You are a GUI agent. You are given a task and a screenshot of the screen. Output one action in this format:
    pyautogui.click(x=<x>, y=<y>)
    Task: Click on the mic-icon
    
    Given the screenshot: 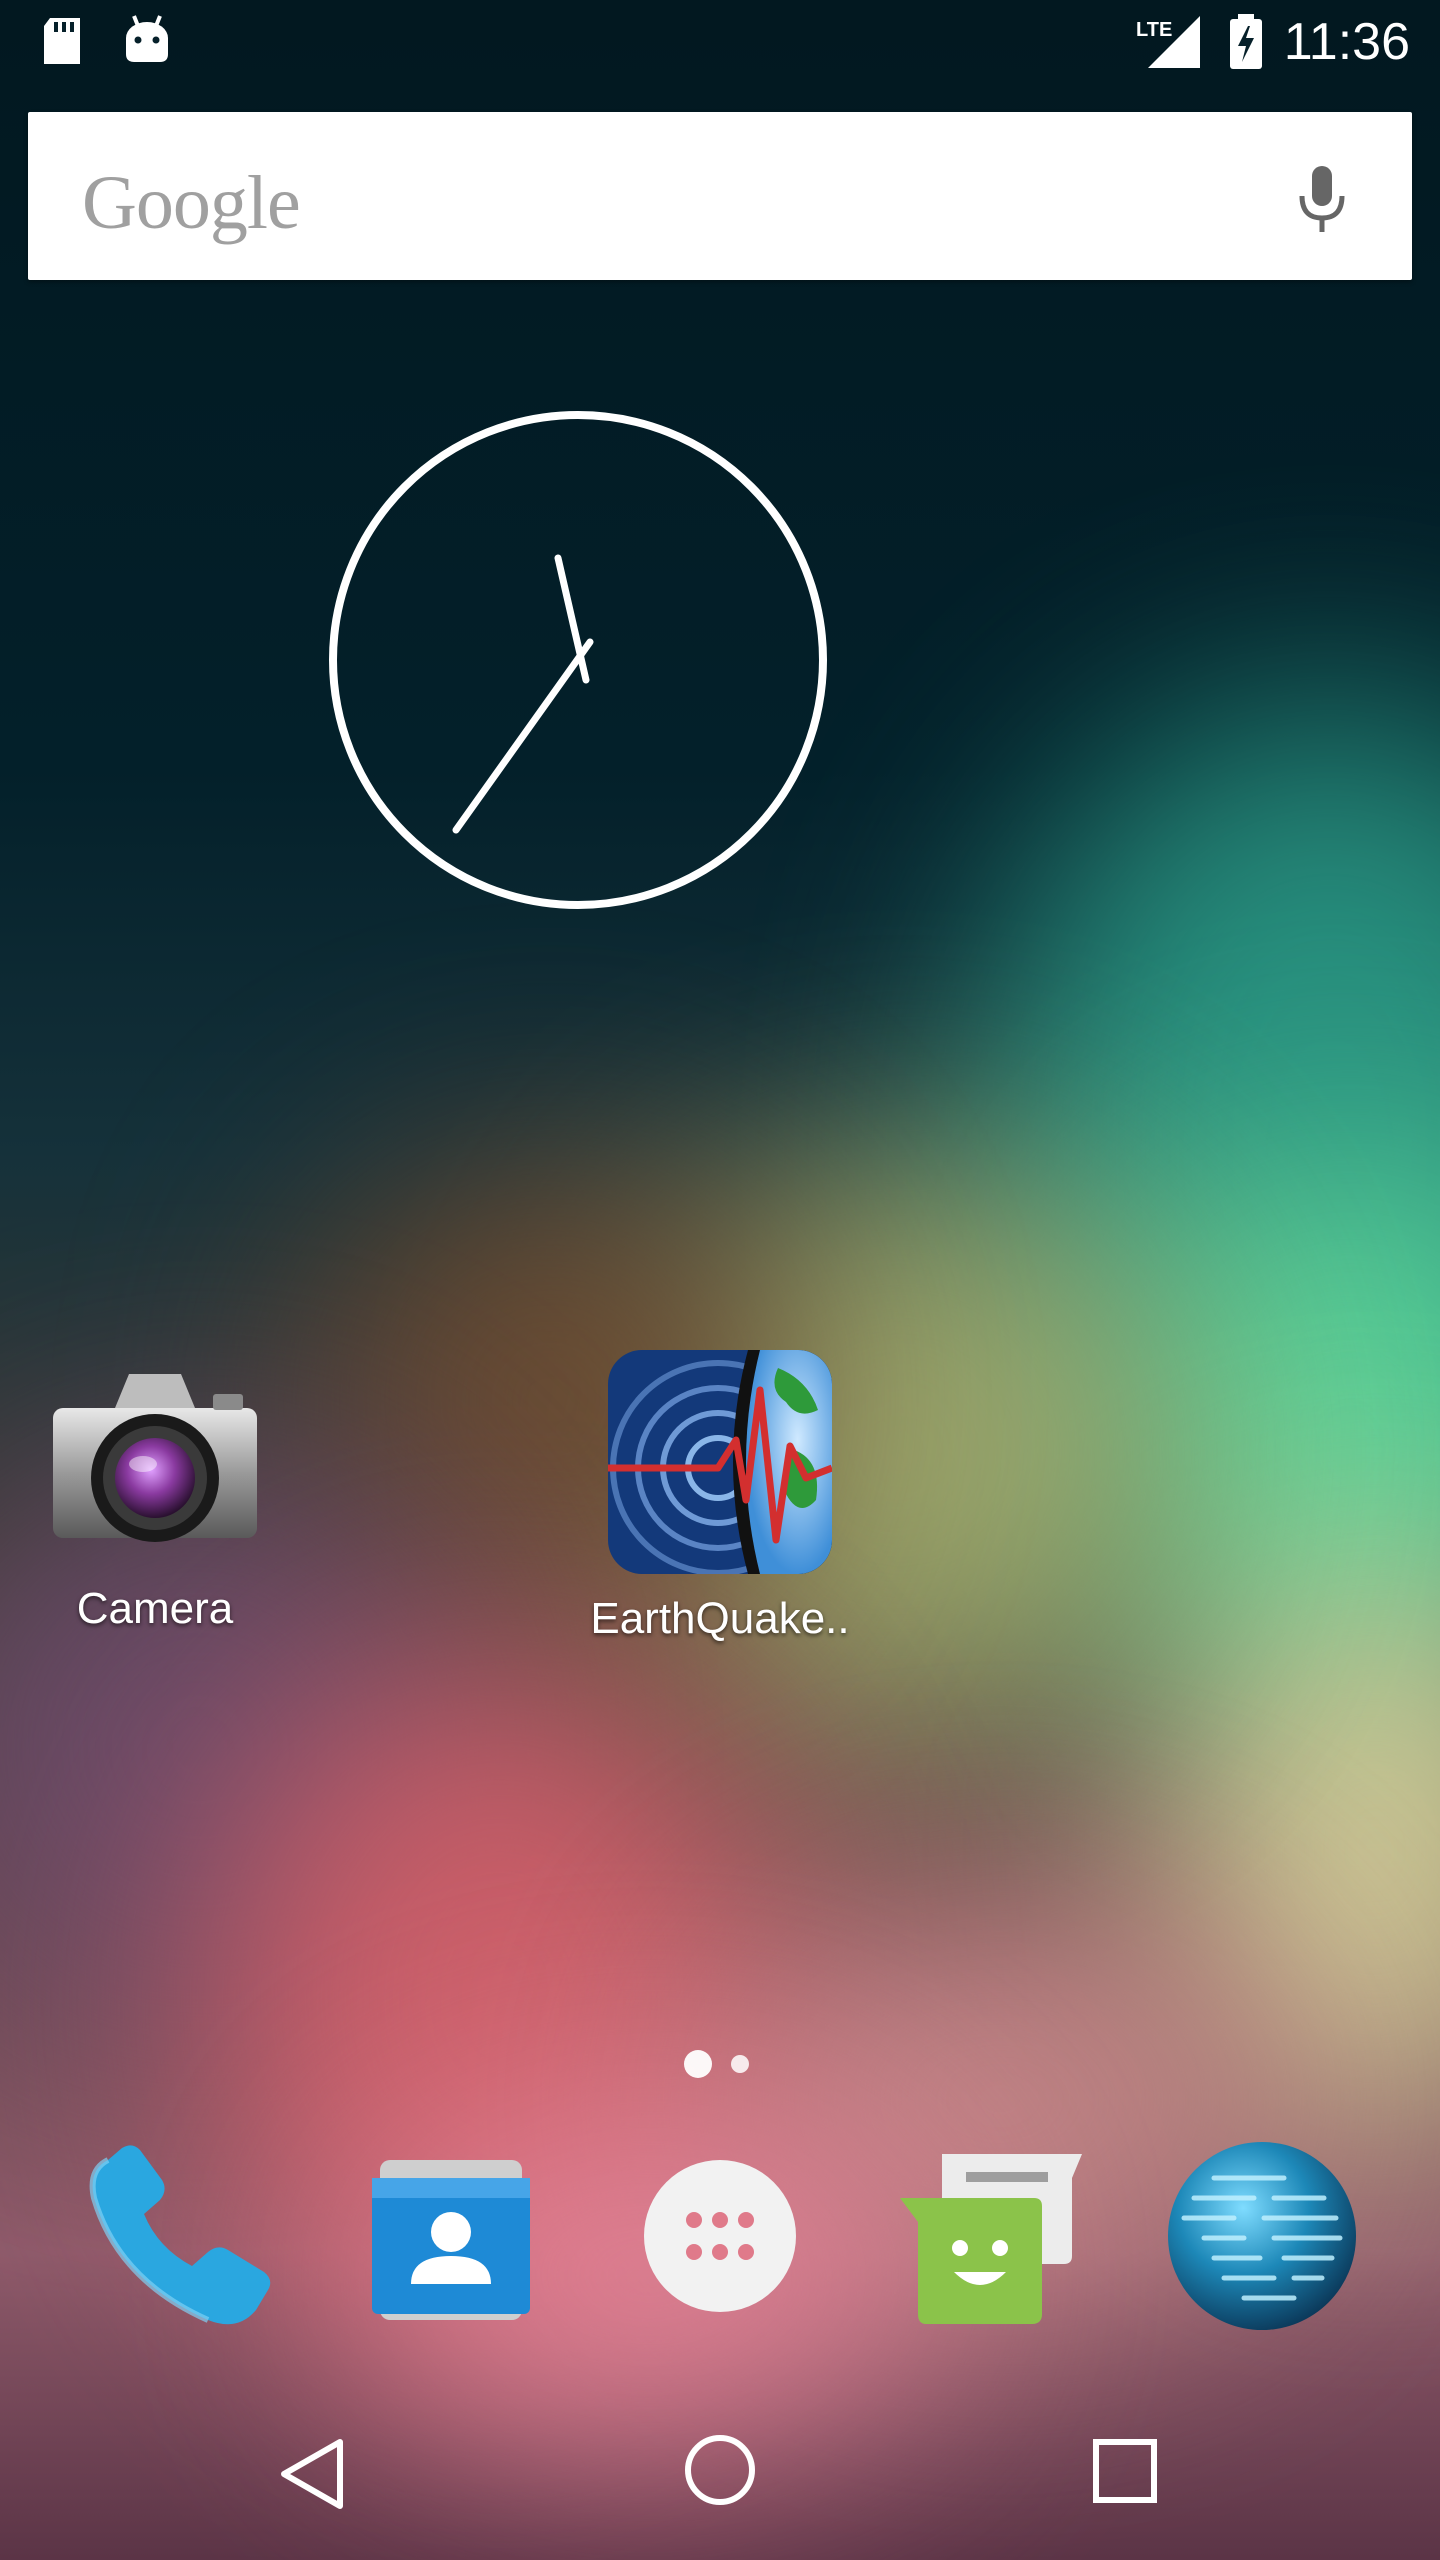 What is the action you would take?
    pyautogui.click(x=1322, y=201)
    